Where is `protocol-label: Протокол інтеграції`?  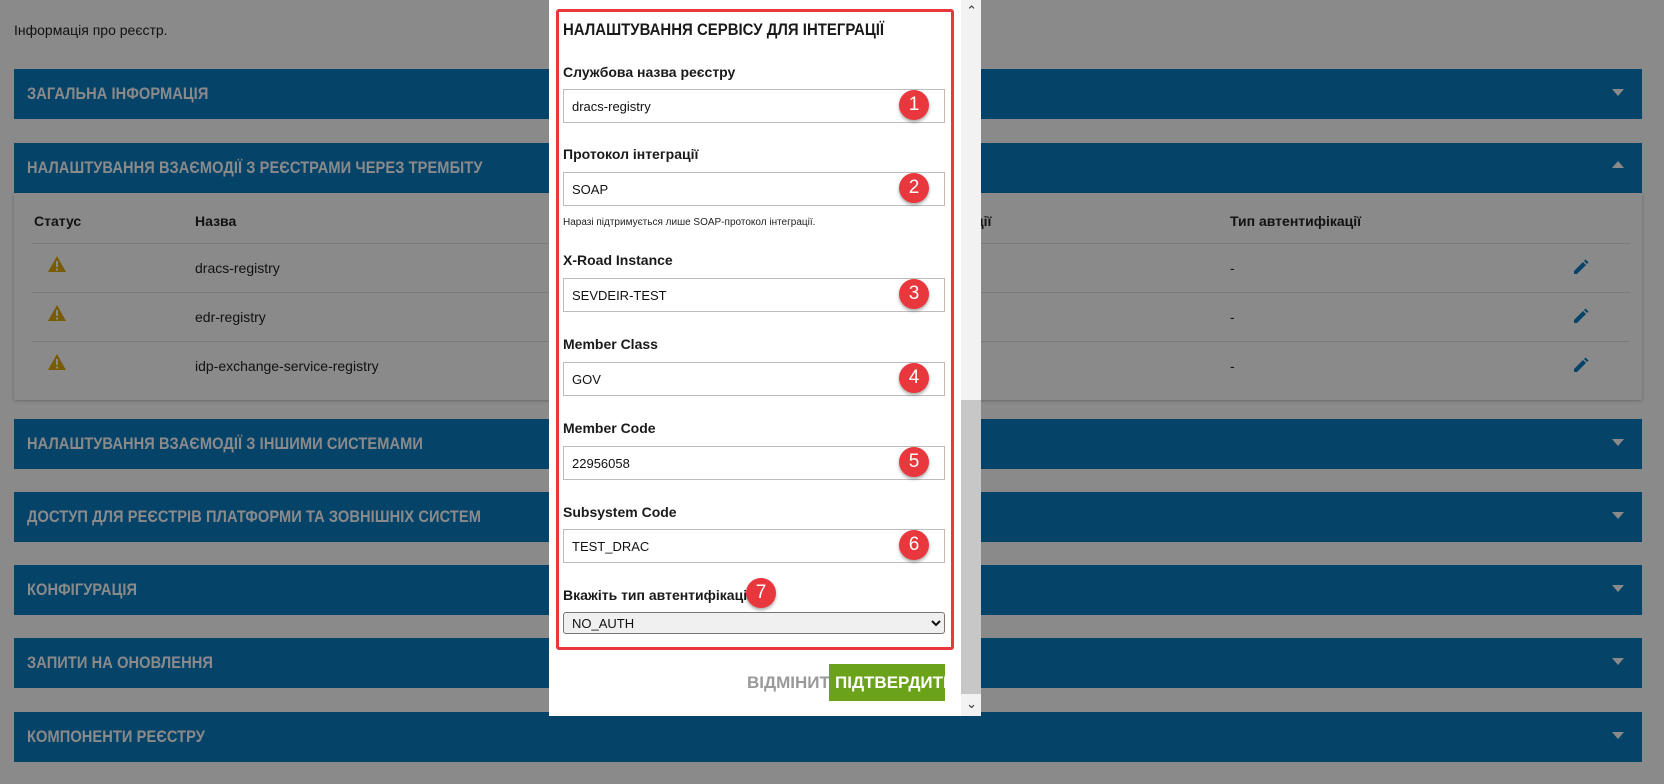
protocol-label: Протокол інтеграції is located at coordinates (631, 154).